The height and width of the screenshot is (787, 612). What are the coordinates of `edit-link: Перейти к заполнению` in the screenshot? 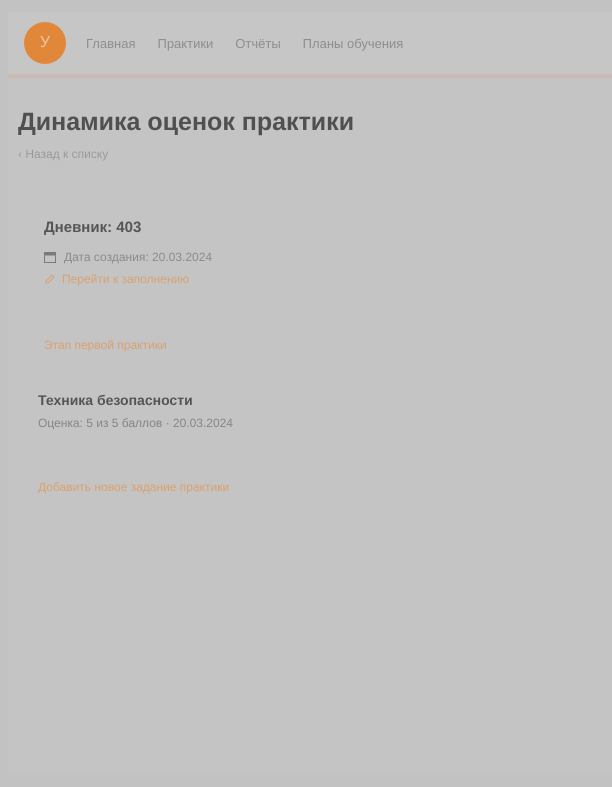 It's located at (323, 279).